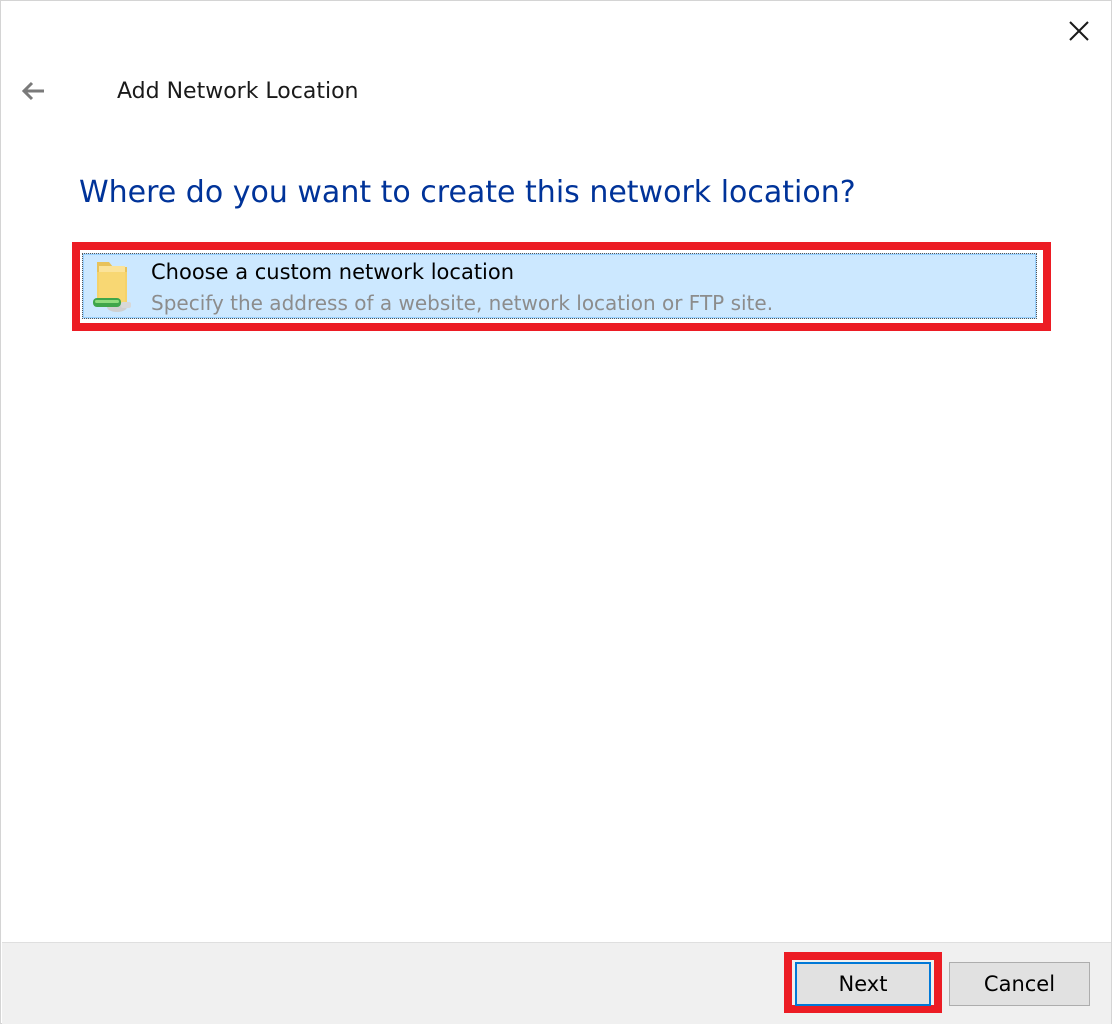 The height and width of the screenshot is (1024, 1112). What do you see at coordinates (333, 272) in the screenshot?
I see `option-title: Choose a custom network location` at bounding box center [333, 272].